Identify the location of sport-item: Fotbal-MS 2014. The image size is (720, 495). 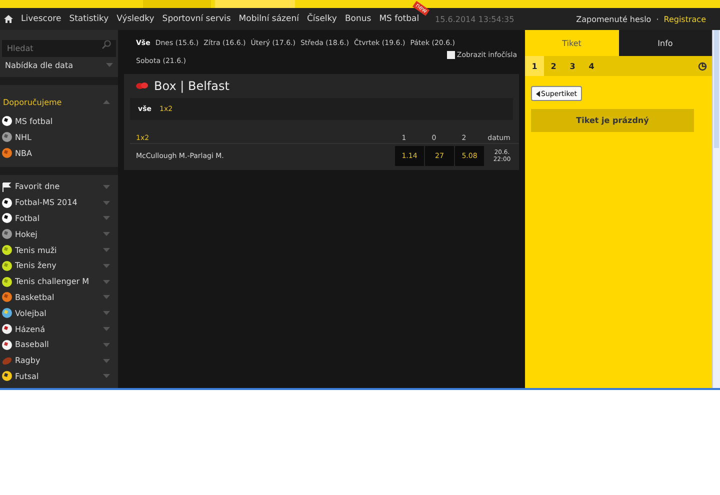
(59, 202).